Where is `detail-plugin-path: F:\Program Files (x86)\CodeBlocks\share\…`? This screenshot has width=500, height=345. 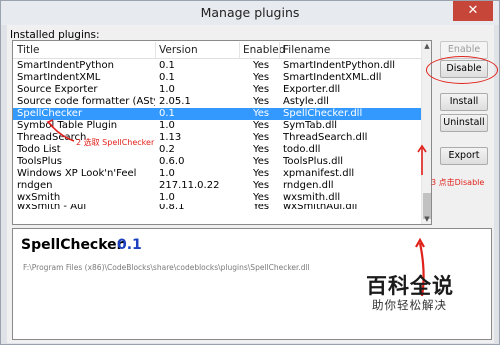 detail-plugin-path: F:\Program Files (x86)\CodeBlocks\share\… is located at coordinates (166, 267).